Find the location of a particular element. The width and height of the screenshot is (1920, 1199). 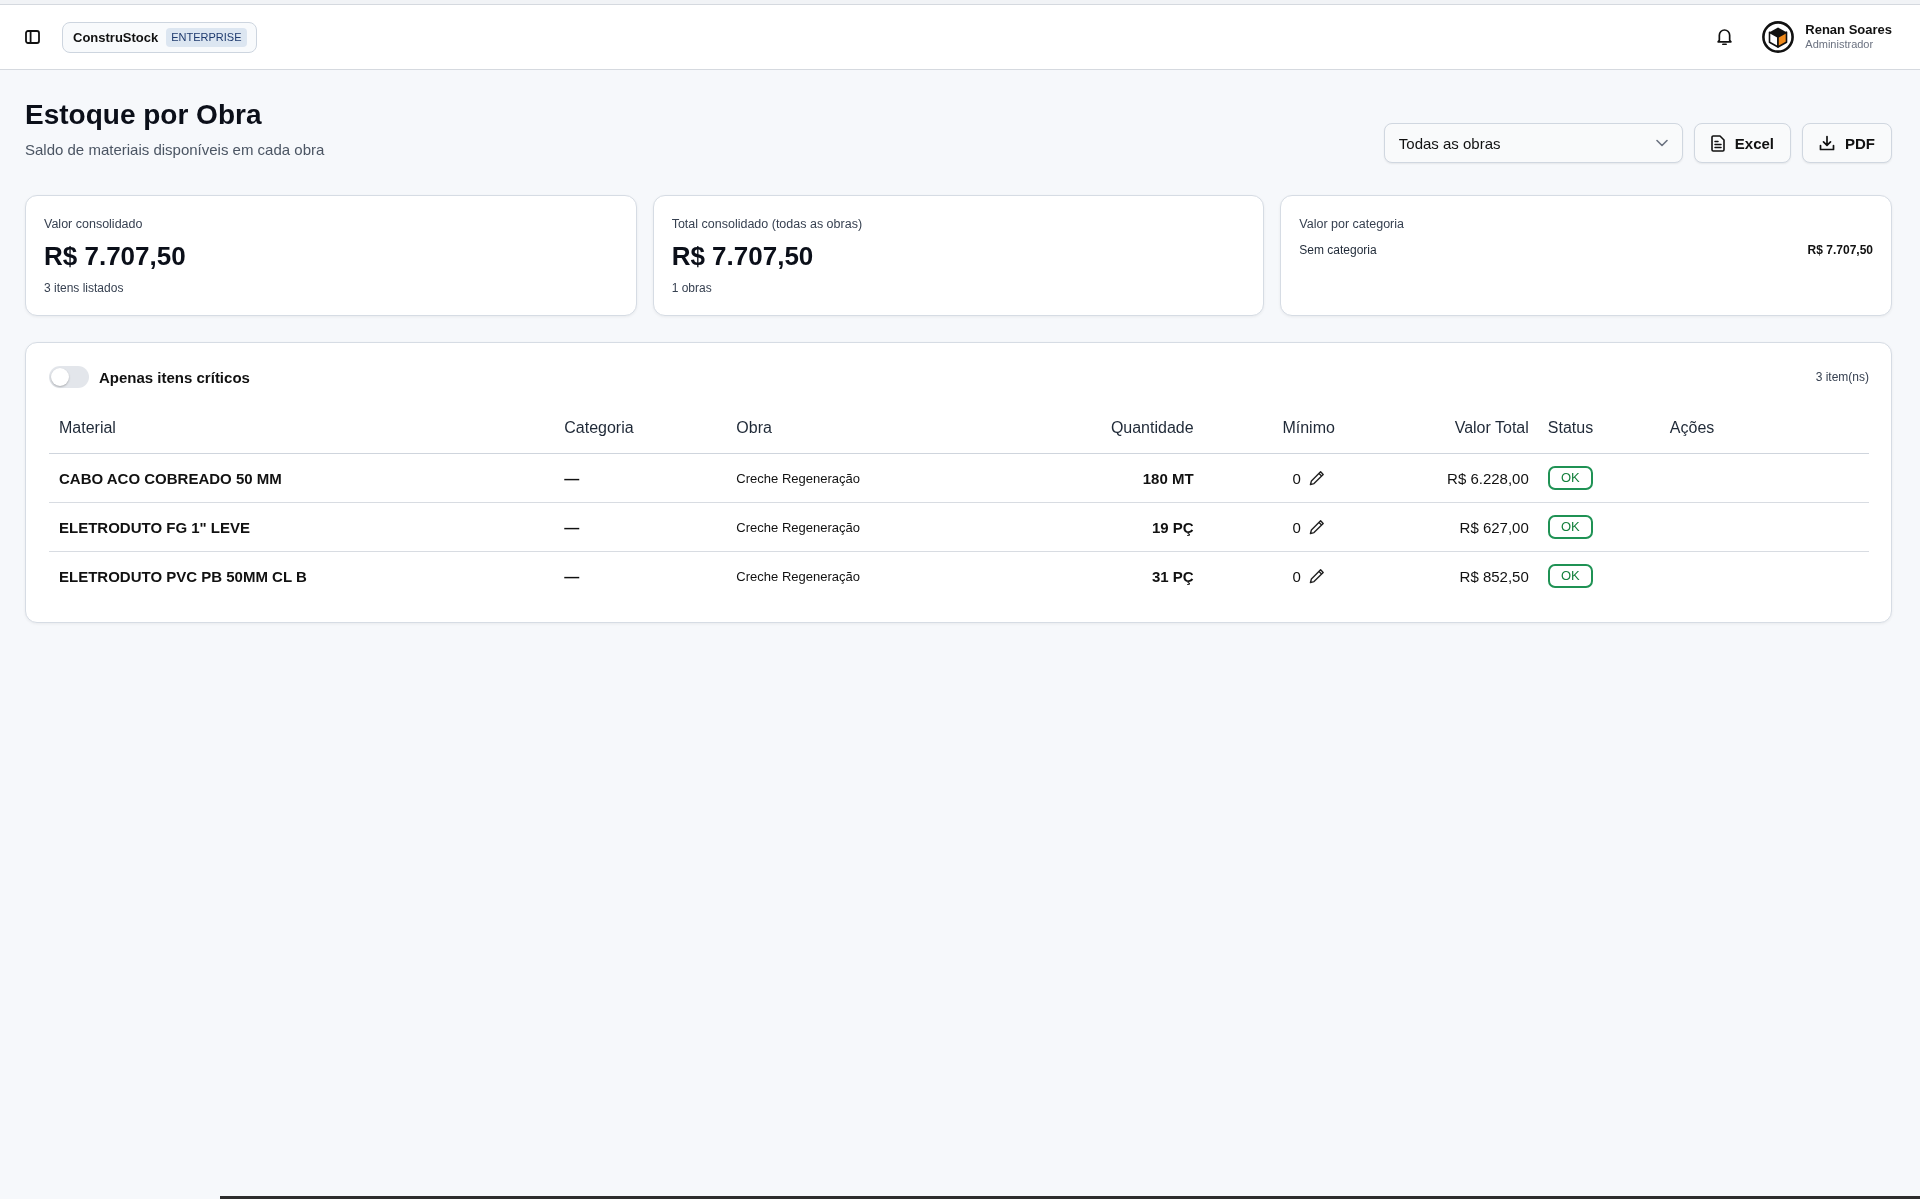

item-count: 3 item(ns) is located at coordinates (1842, 377).